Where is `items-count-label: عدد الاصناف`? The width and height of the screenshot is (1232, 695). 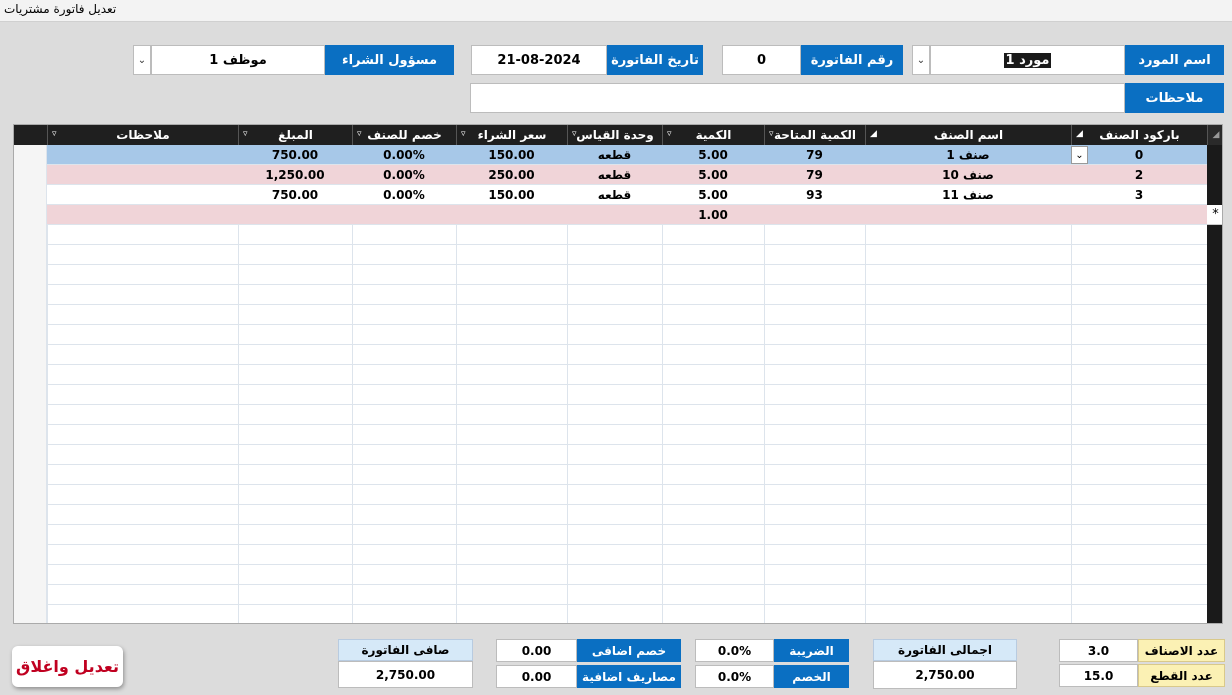
items-count-label: عدد الاصناف is located at coordinates (1181, 650).